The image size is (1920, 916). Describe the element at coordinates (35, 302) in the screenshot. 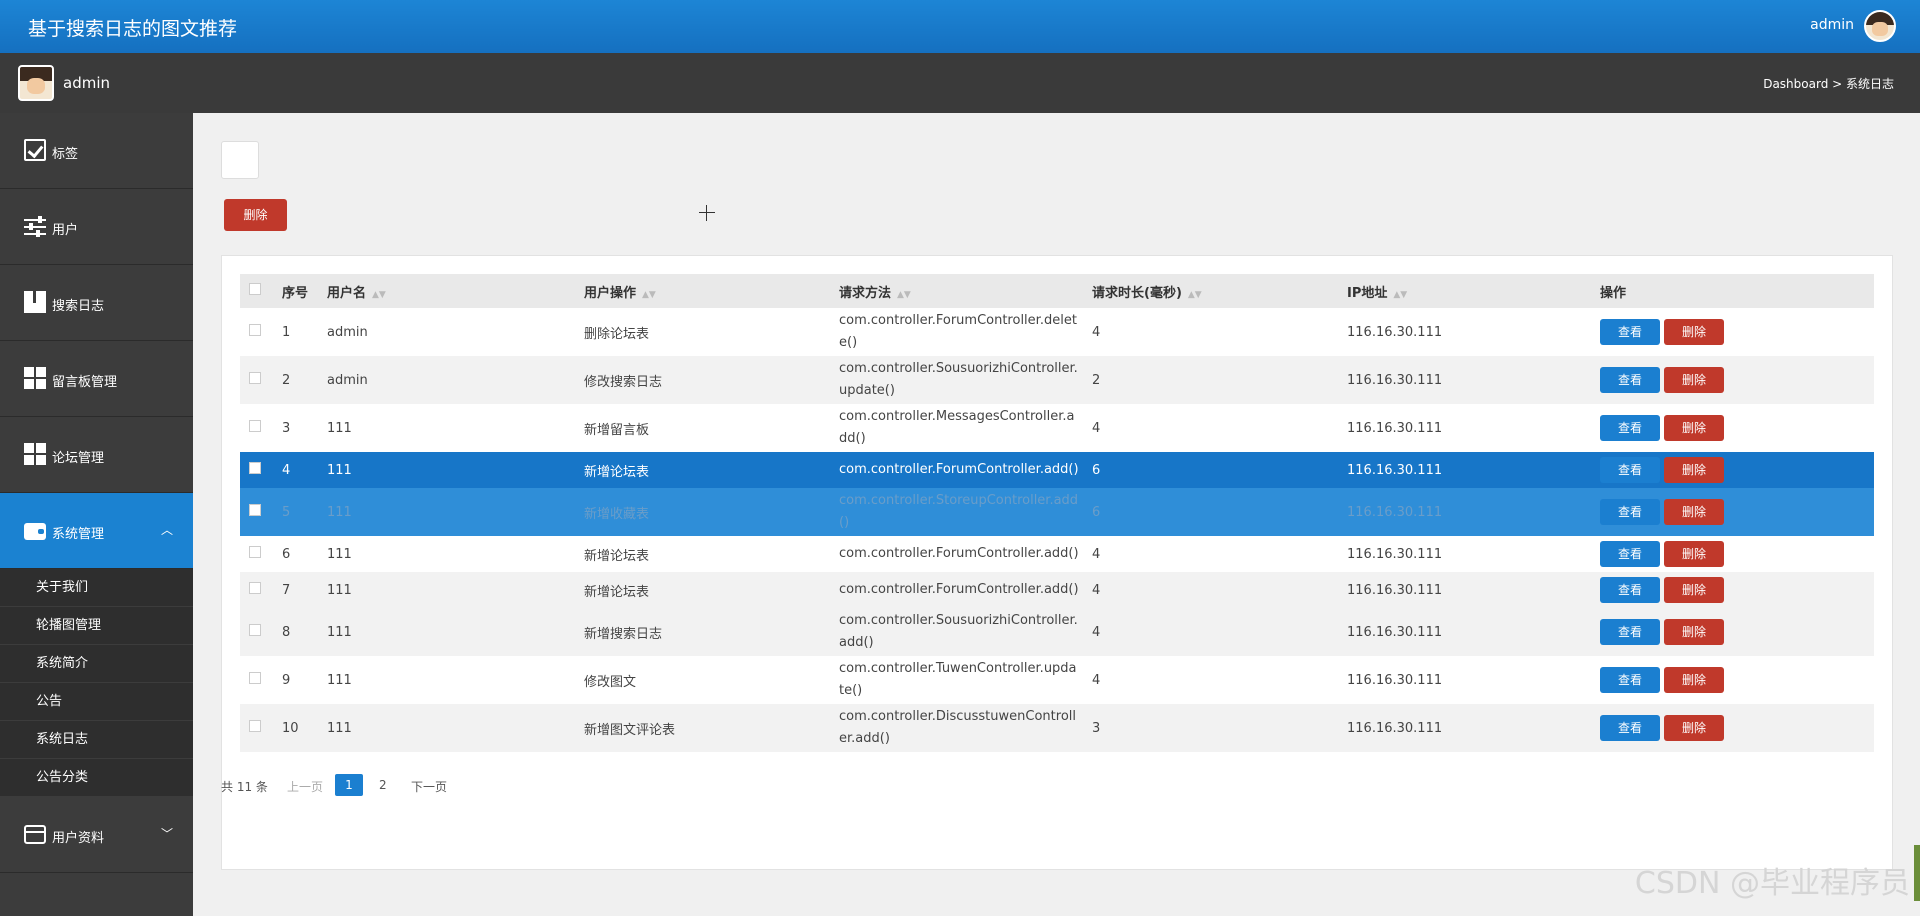

I see `book-icon` at that location.